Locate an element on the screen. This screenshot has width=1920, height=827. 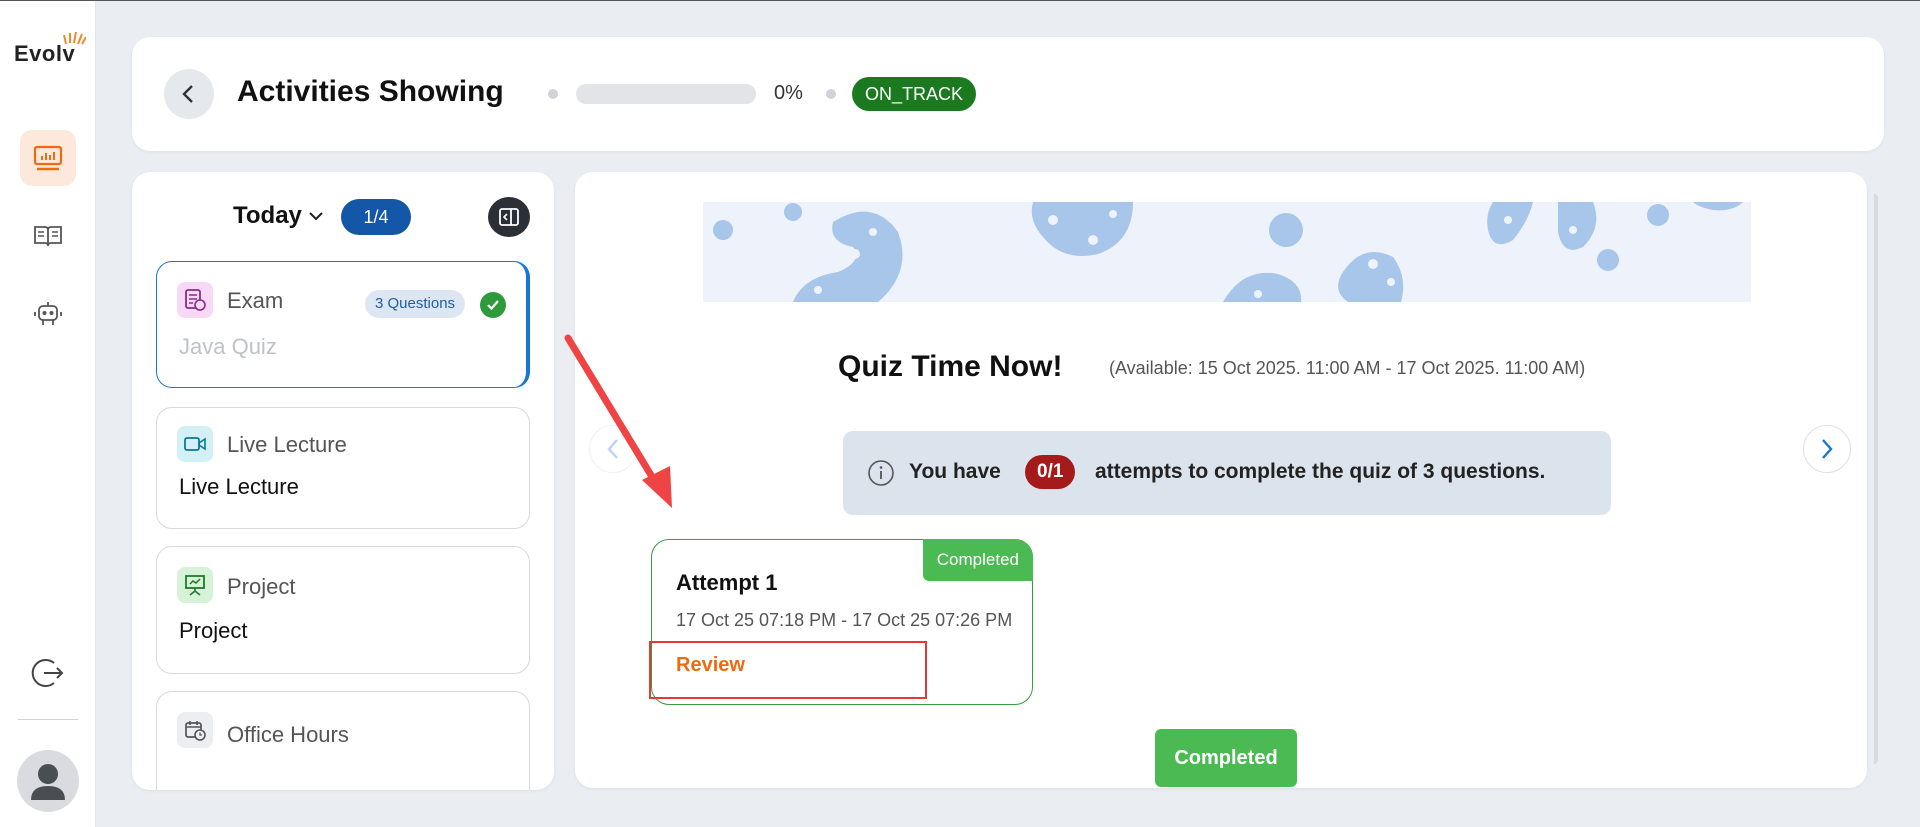
collapse-panel-button is located at coordinates (509, 217).